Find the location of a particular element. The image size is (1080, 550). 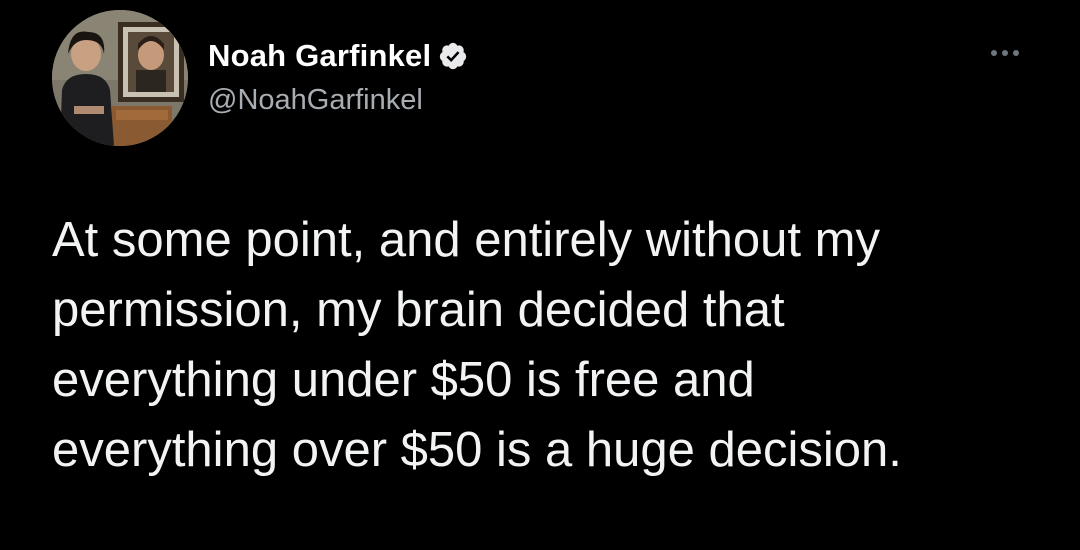

user-info: Noah Garfinkel @NoahGarfinkel is located at coordinates (338, 75).